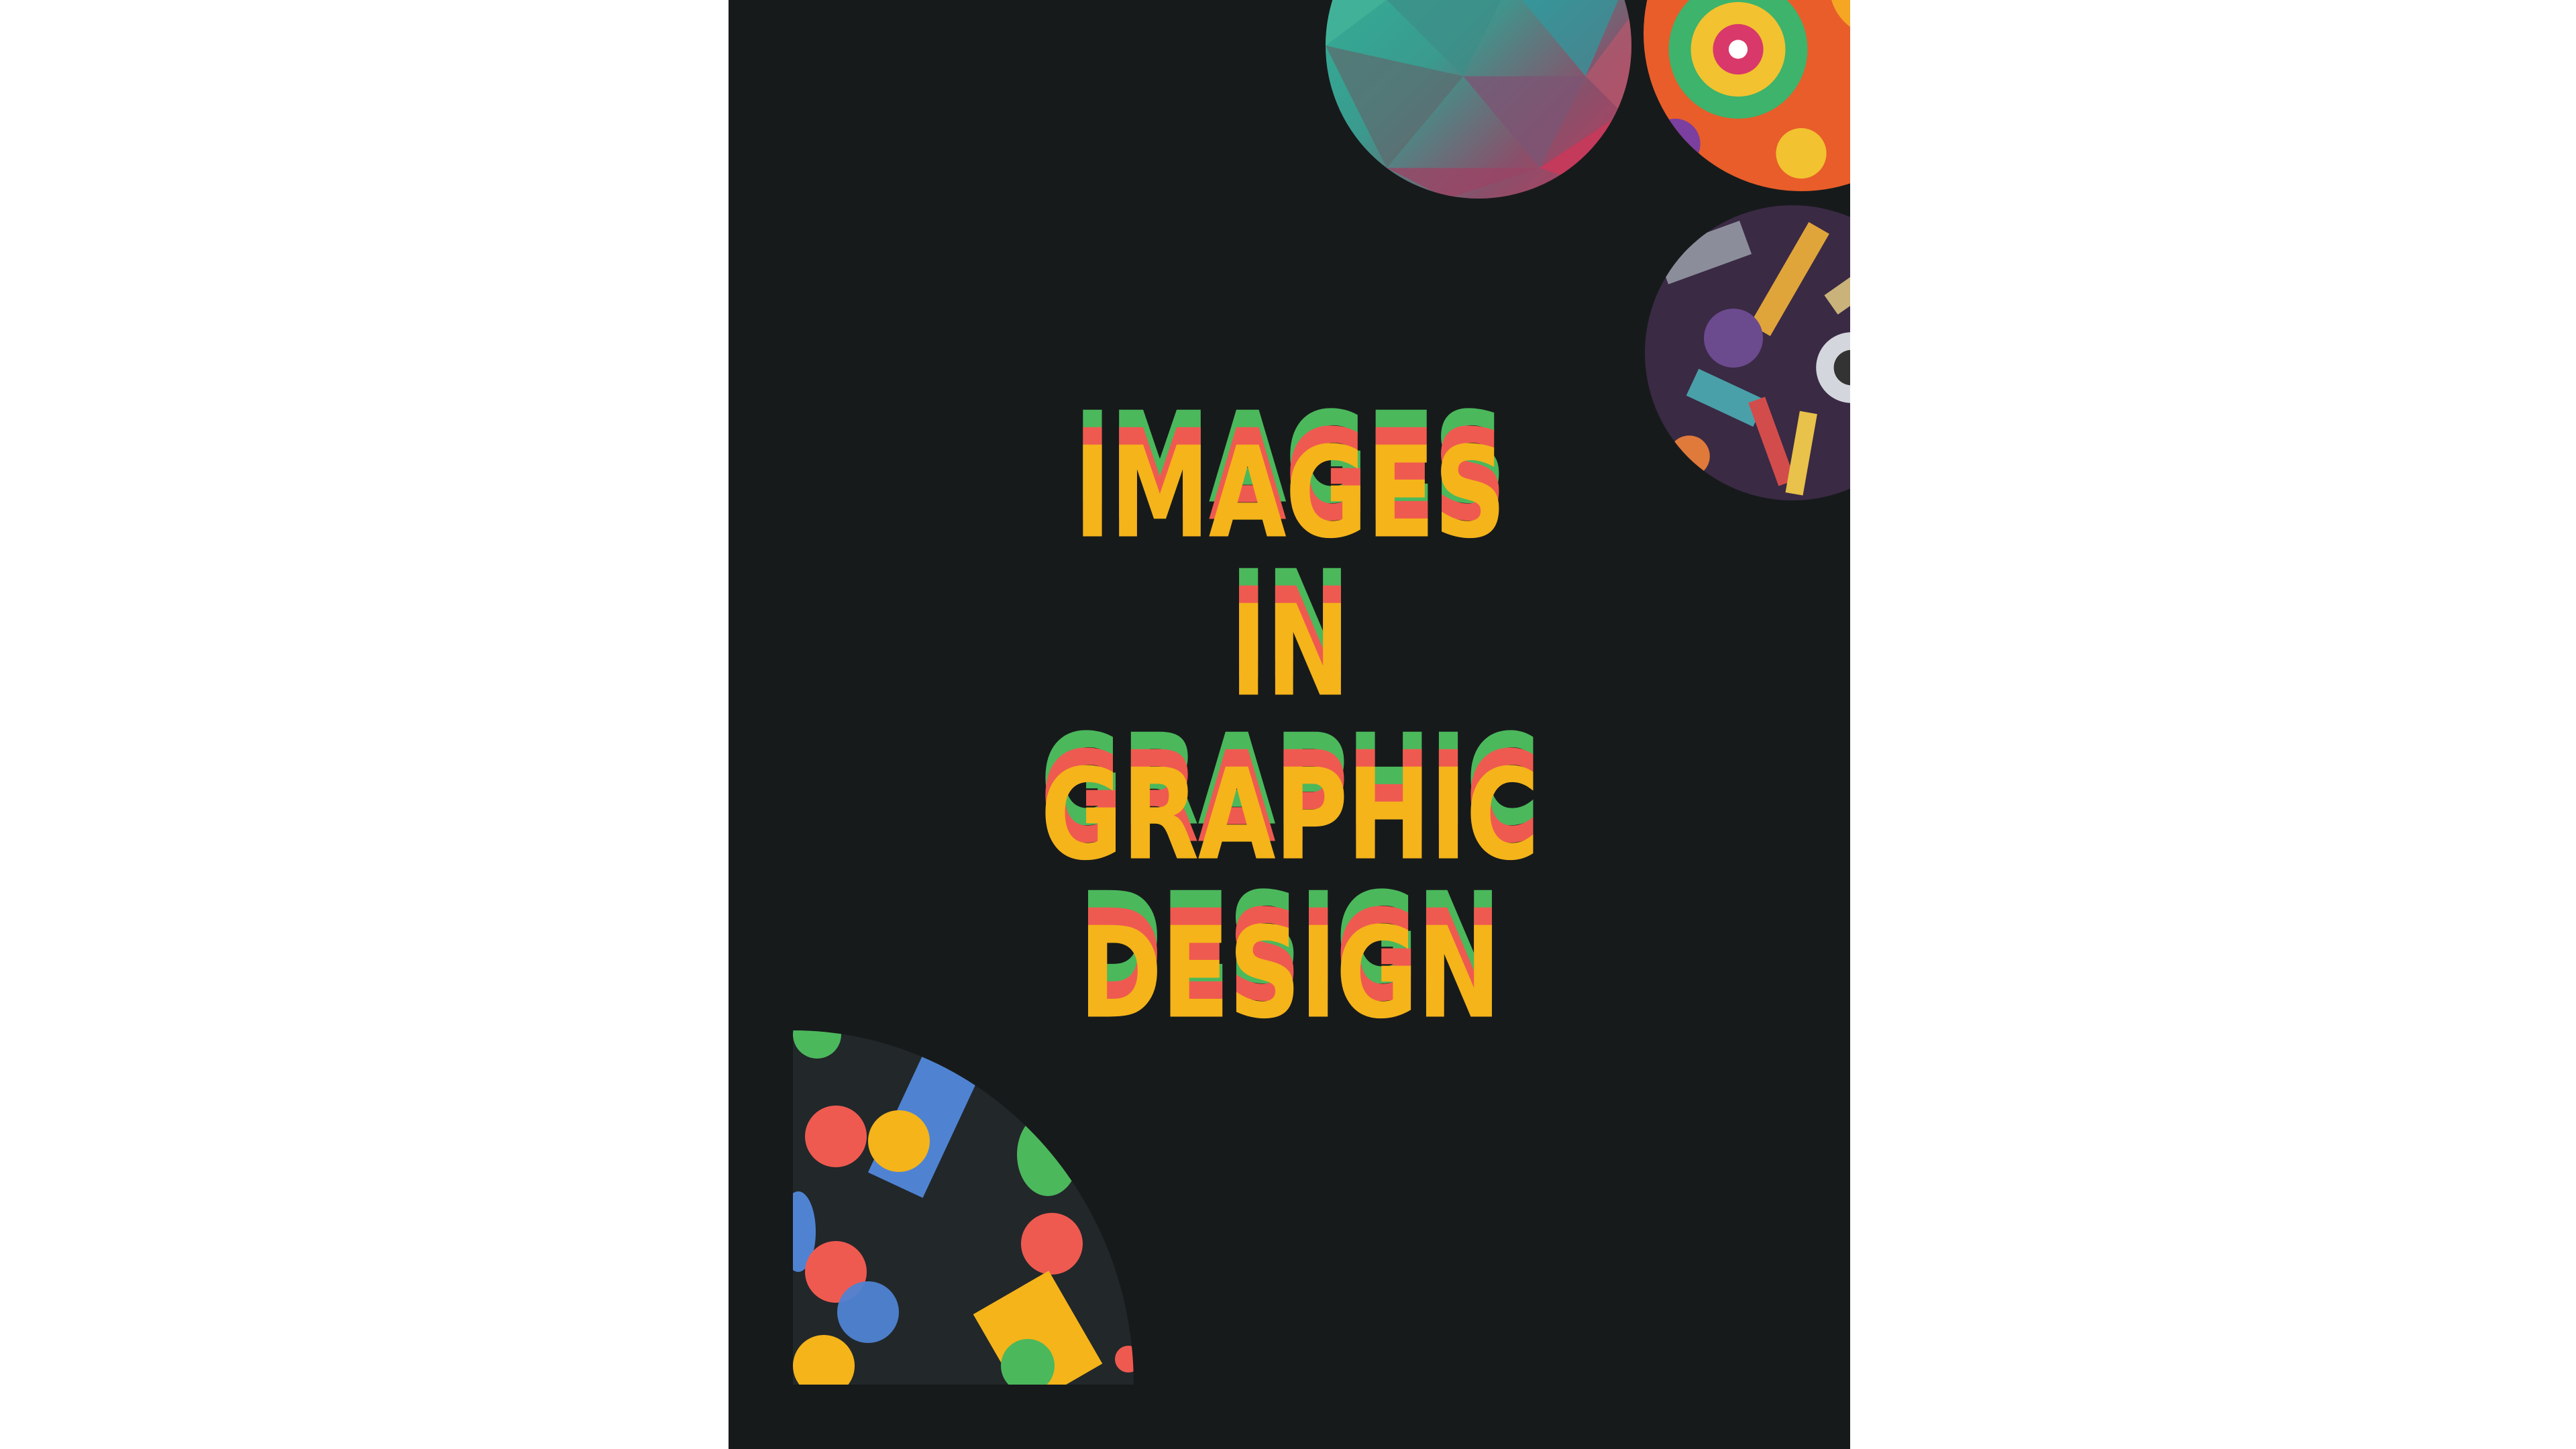  I want to click on geometric-shapes-quarter, so click(963, 1207).